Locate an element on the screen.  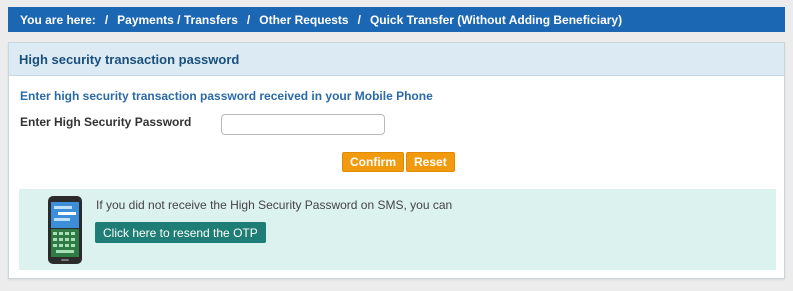
breadcrumb-prefix: You are here: is located at coordinates (58, 19).